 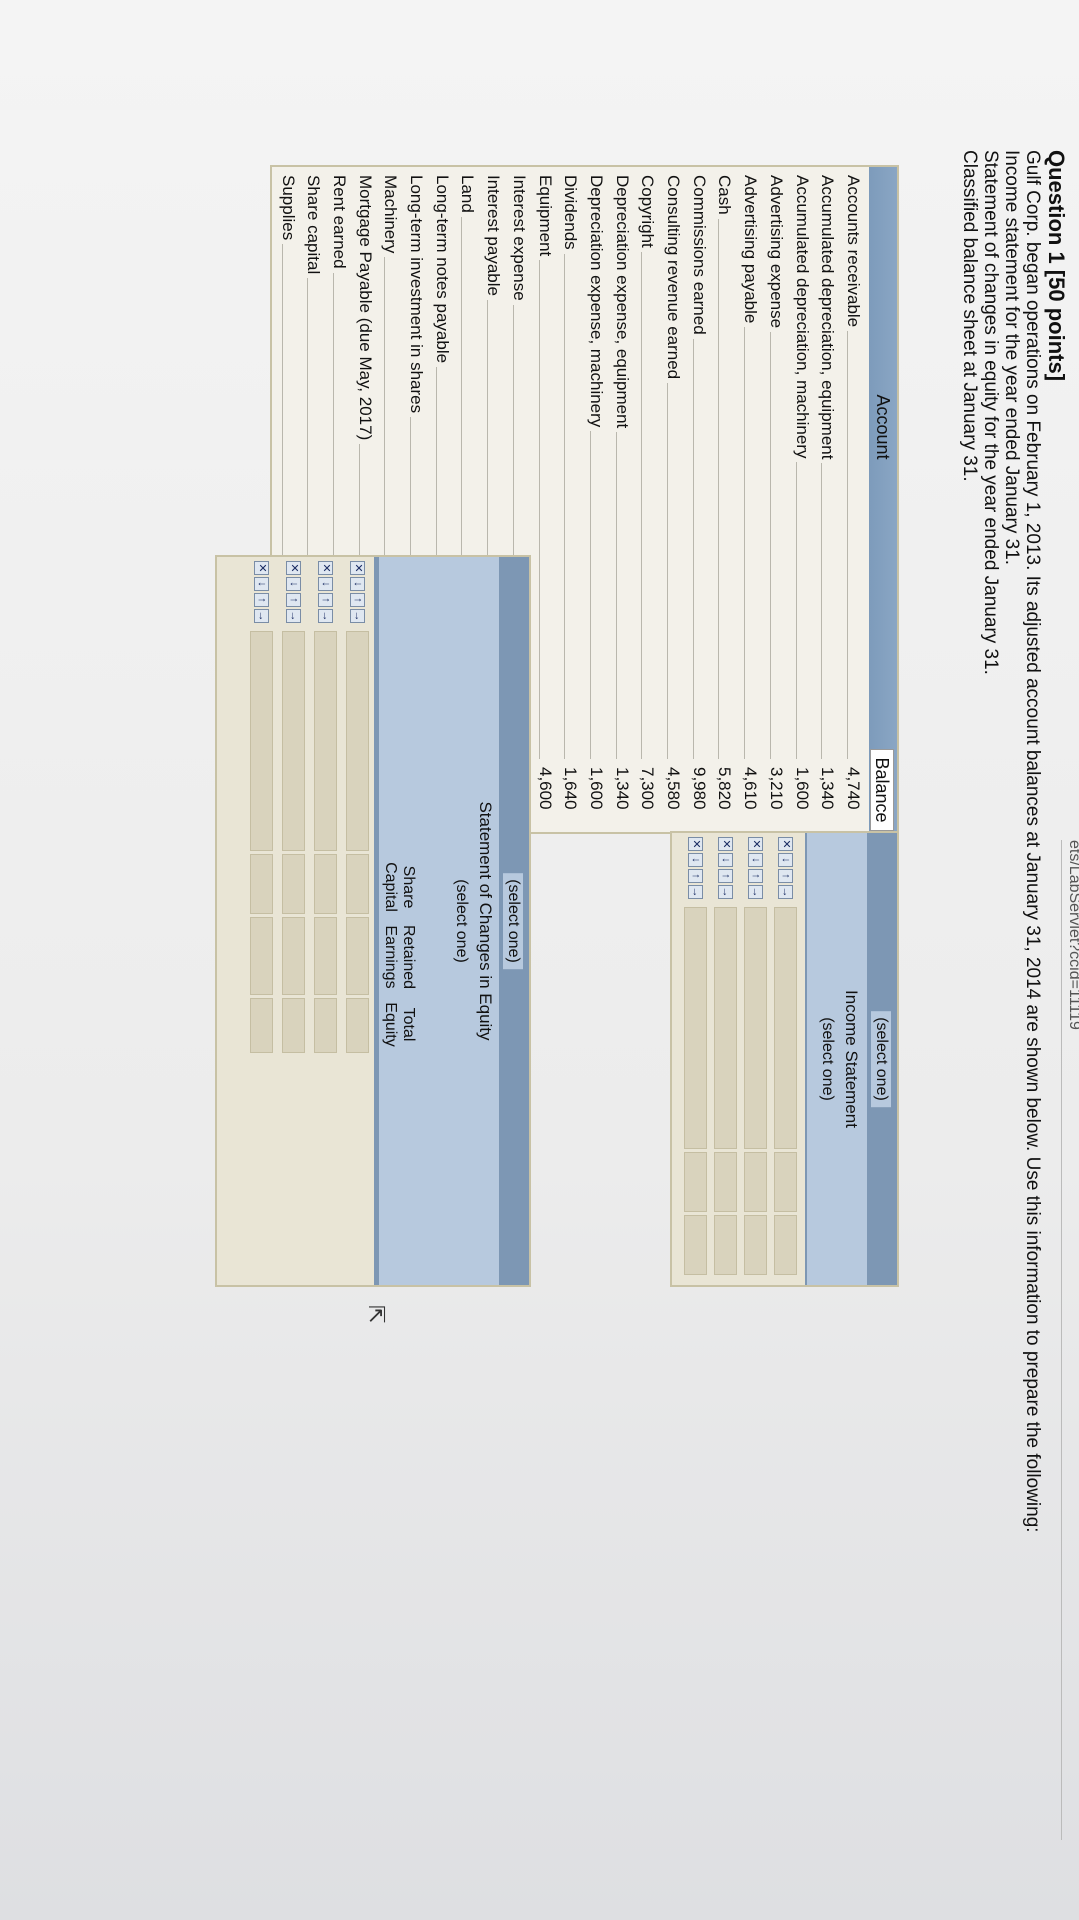 I want to click on equity-period-select: (select one), so click(x=461, y=921).